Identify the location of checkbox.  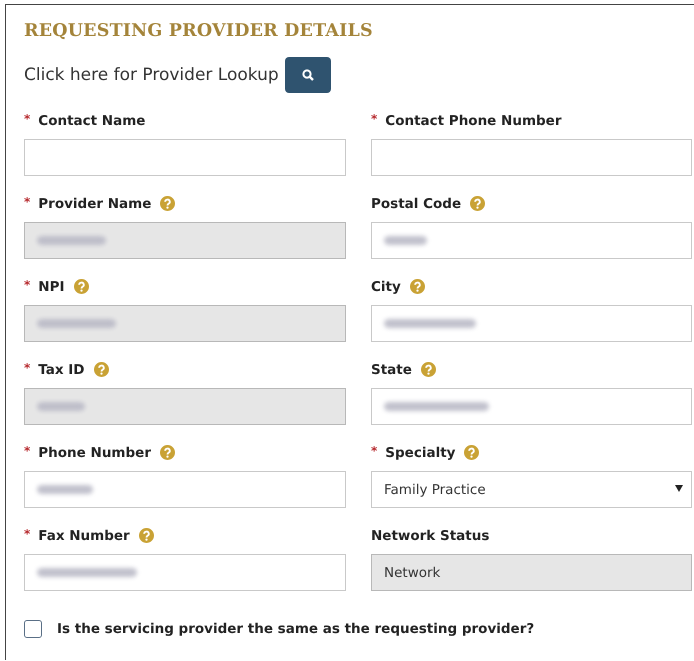
(33, 629).